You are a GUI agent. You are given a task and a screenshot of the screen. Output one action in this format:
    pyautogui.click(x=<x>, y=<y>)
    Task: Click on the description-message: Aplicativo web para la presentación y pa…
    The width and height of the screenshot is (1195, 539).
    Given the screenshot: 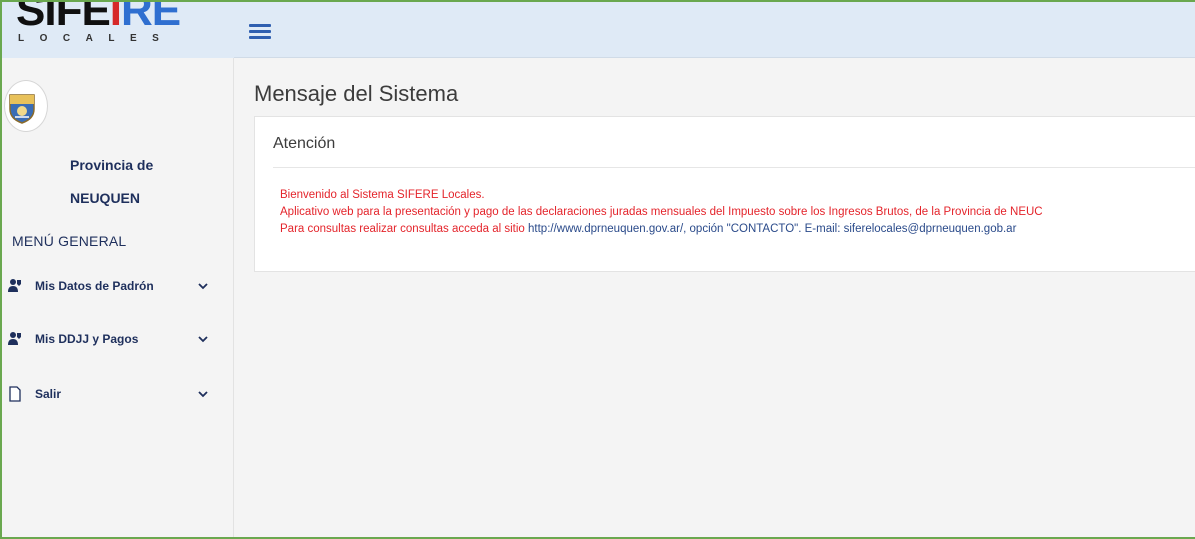 What is the action you would take?
    pyautogui.click(x=661, y=212)
    